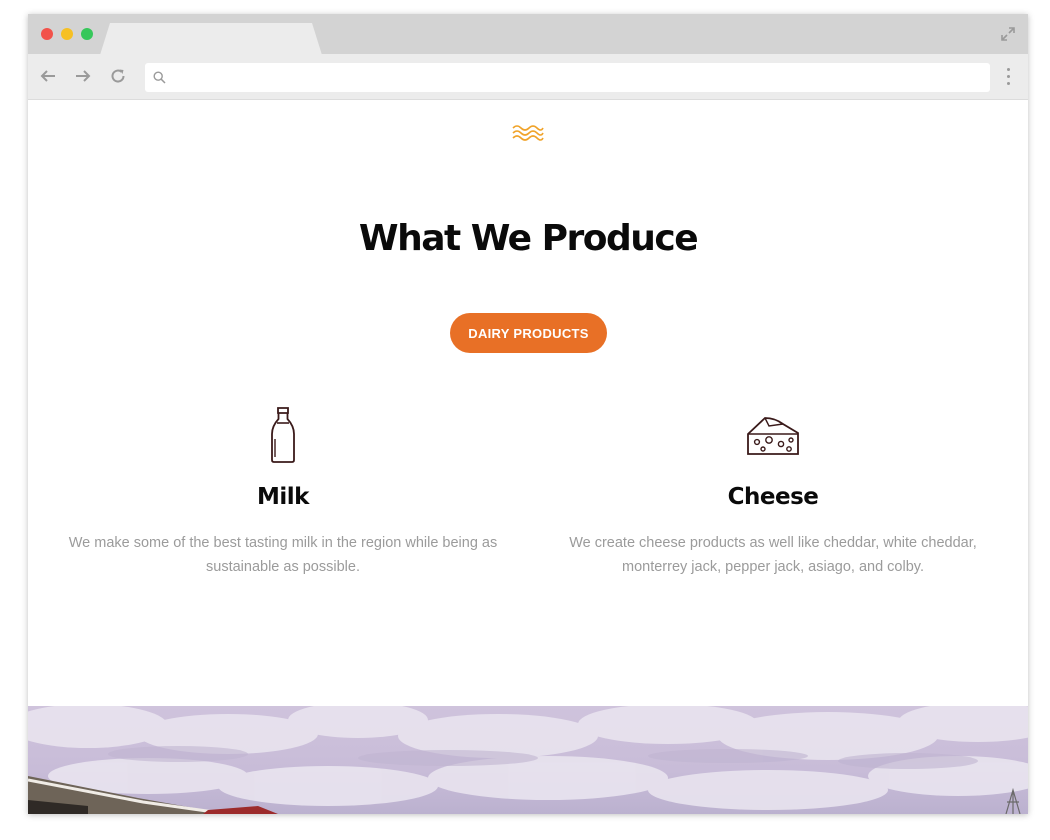  Describe the element at coordinates (1008, 34) in the screenshot. I see `expand-icon` at that location.